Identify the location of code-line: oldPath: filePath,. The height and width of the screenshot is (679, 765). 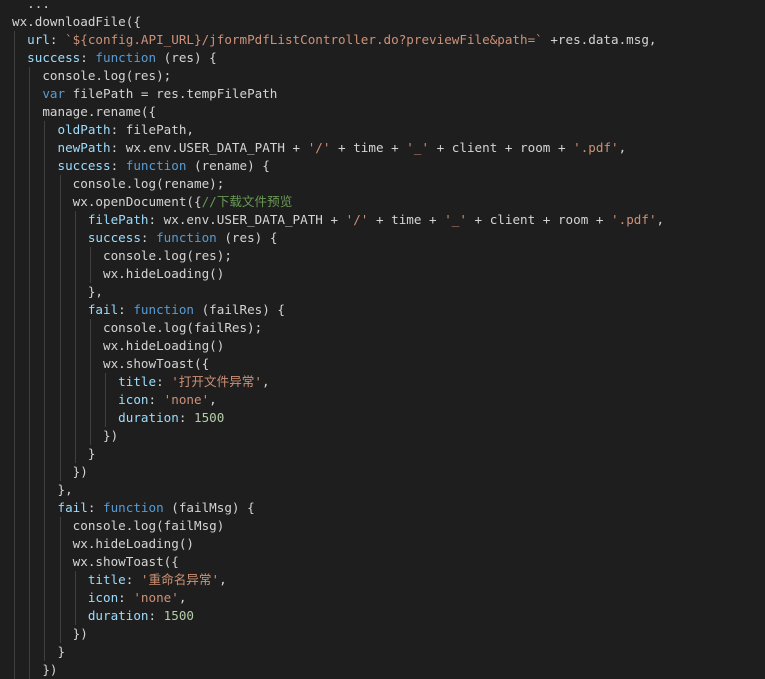
(338, 130).